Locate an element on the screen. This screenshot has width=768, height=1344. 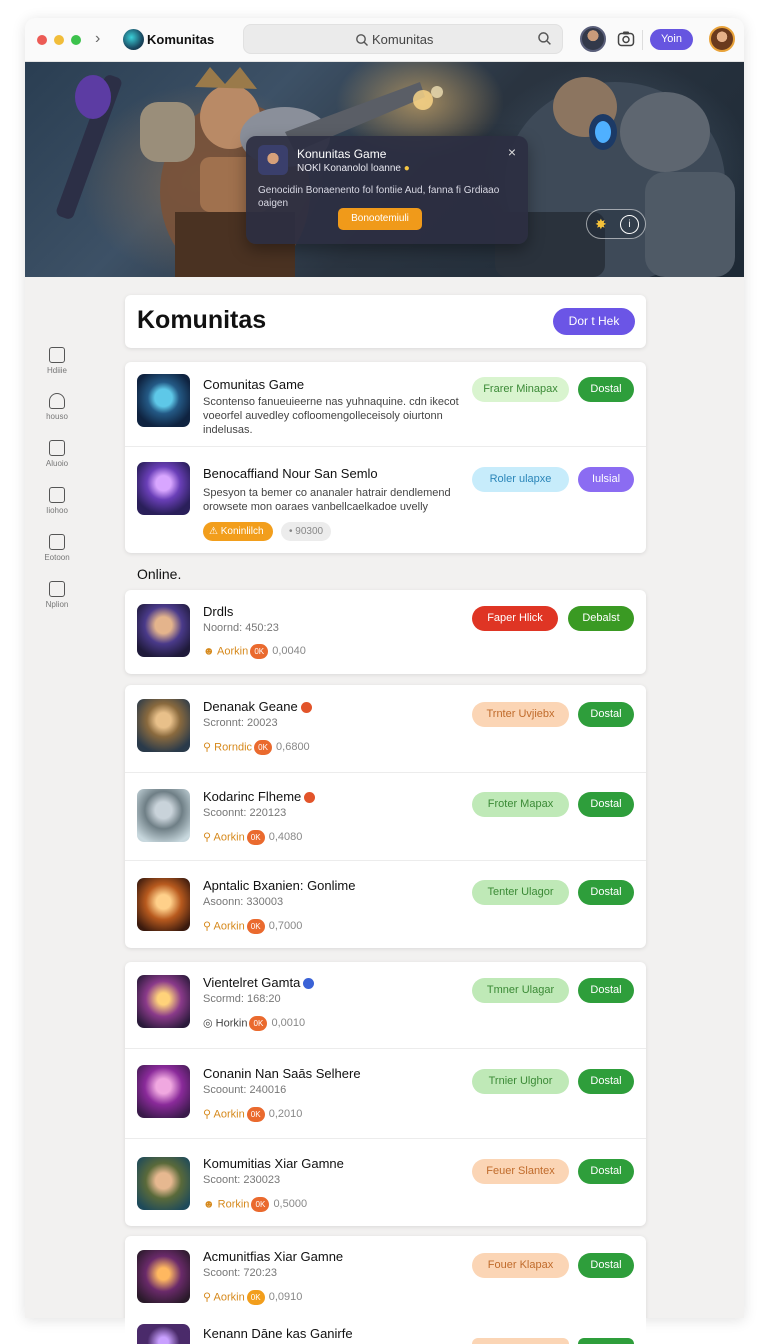
follow-button: Fouer Klapax is located at coordinates (520, 1265).